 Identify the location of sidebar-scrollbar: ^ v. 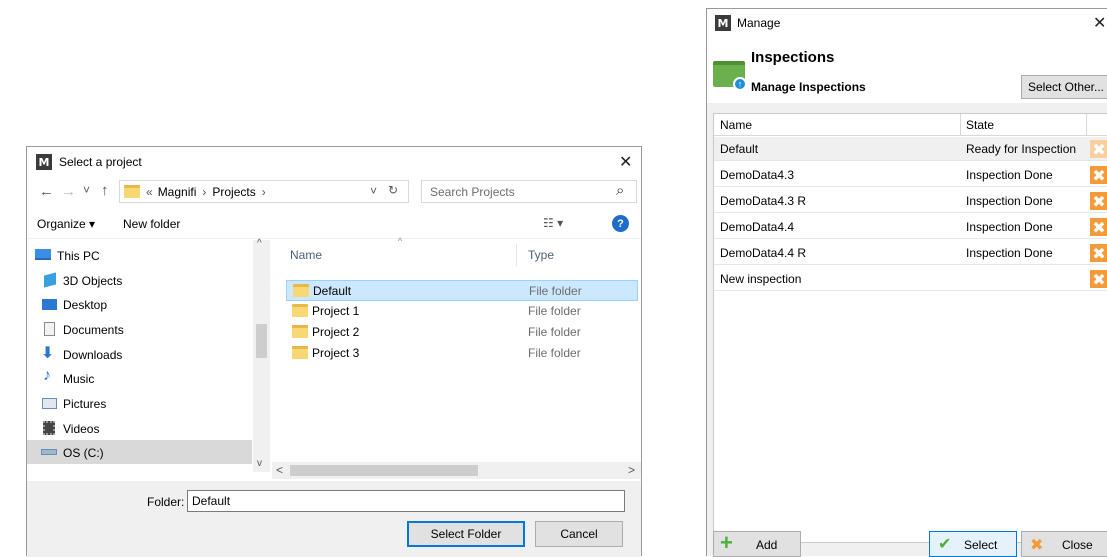
(261, 355).